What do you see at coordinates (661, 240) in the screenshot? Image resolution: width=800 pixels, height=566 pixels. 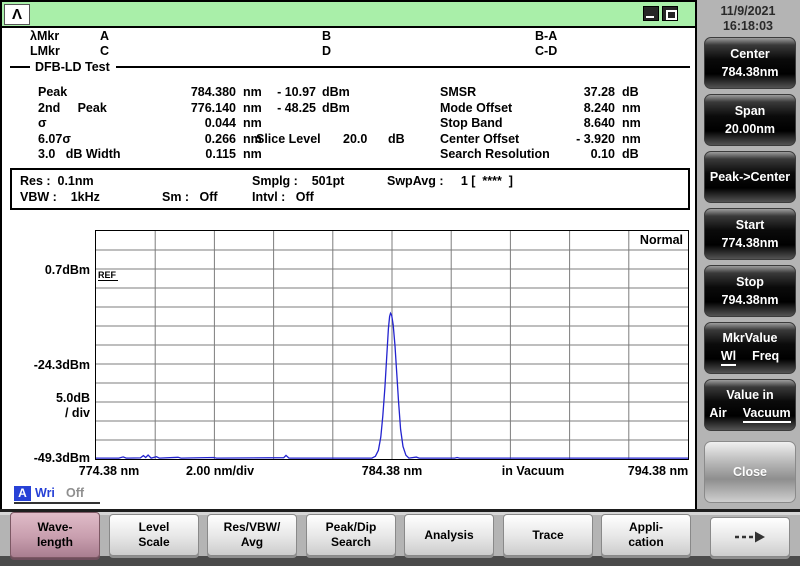 I see `trace-mode-label: Normal` at bounding box center [661, 240].